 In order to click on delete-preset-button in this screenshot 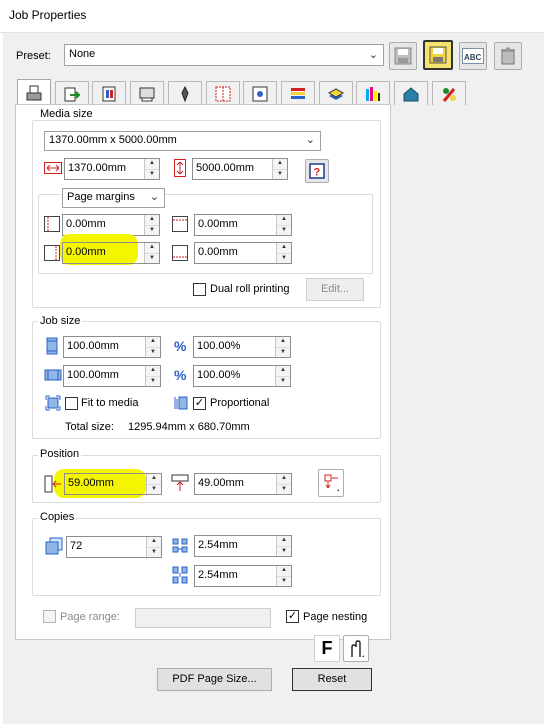, I will do `click(508, 56)`.